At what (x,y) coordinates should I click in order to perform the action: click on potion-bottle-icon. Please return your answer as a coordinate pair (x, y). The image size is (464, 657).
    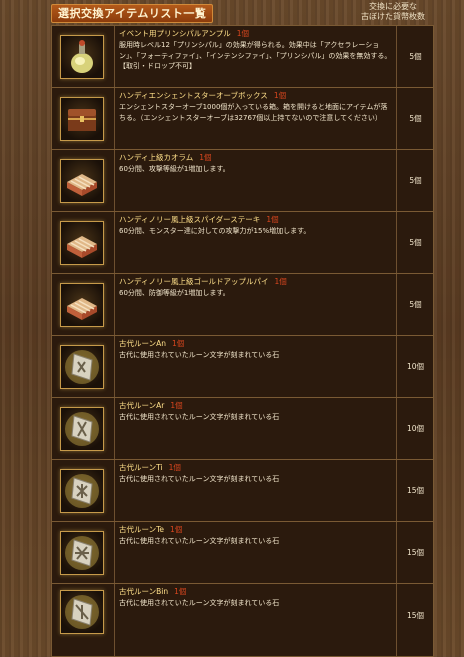
    Looking at the image, I should click on (82, 57).